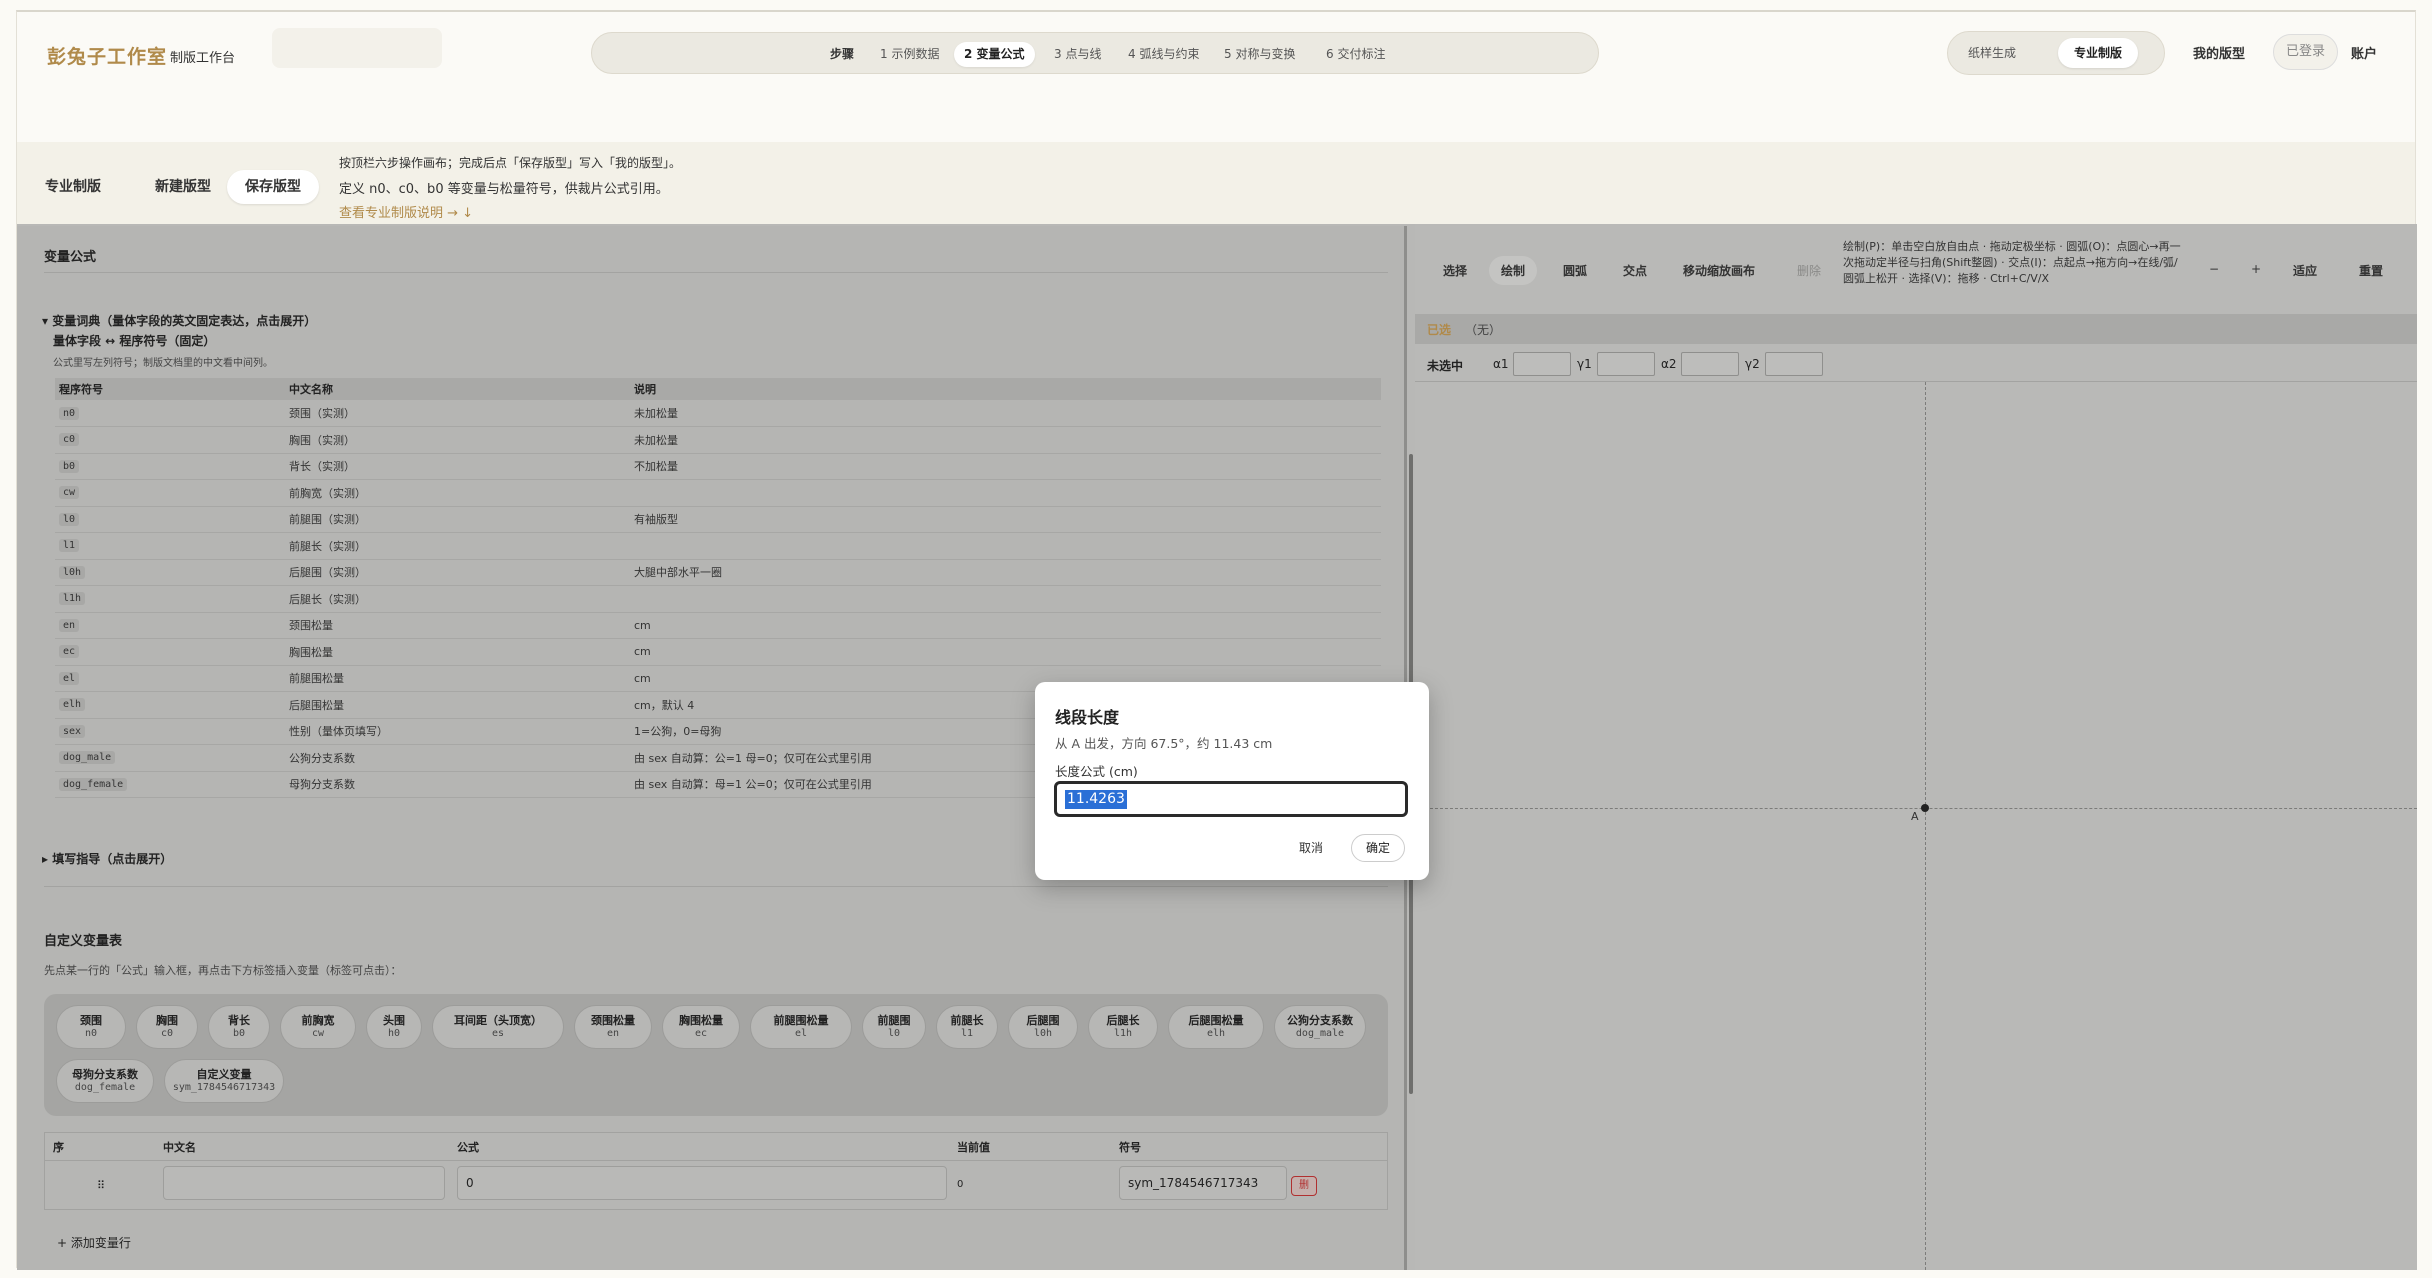 The height and width of the screenshot is (1278, 2432). I want to click on chip-label: 后腿围, so click(1043, 1020).